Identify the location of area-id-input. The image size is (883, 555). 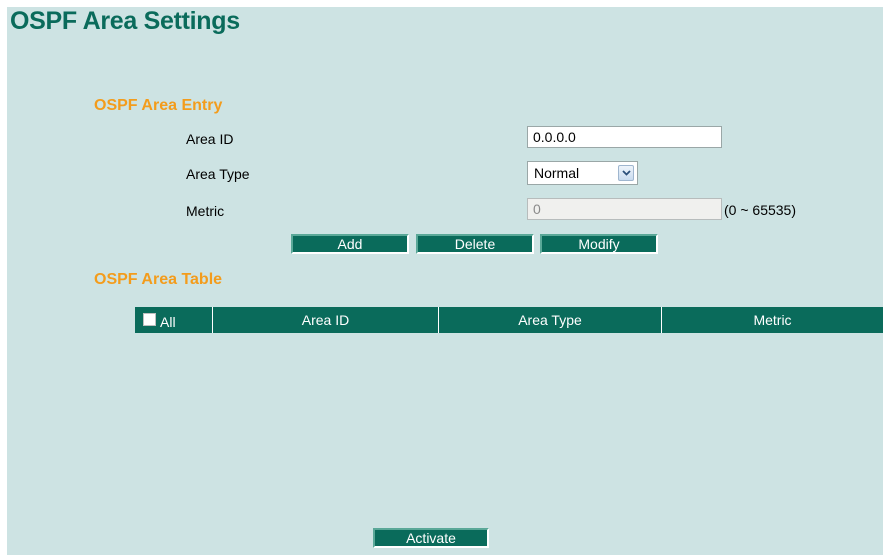
(624, 137).